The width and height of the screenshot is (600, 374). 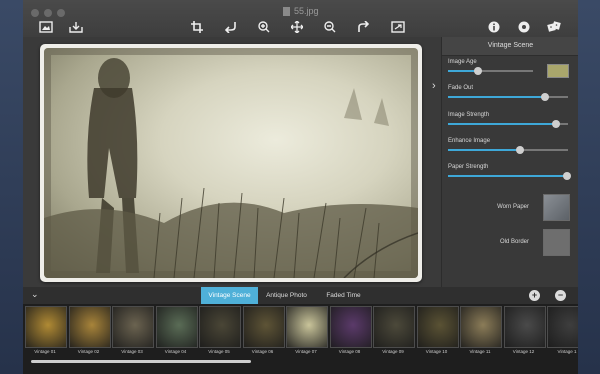 I want to click on paper-strength-knob, so click(x=566, y=176).